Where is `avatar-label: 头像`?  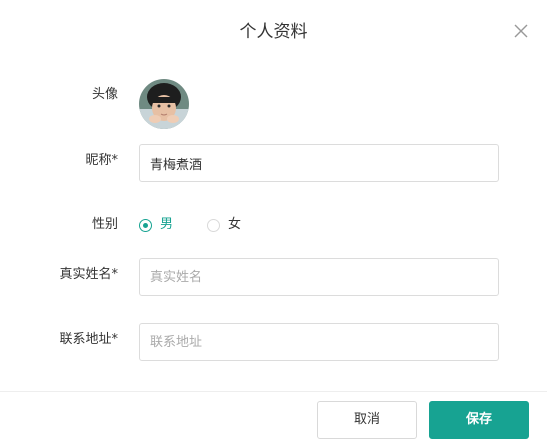
avatar-label: 头像 is located at coordinates (104, 94).